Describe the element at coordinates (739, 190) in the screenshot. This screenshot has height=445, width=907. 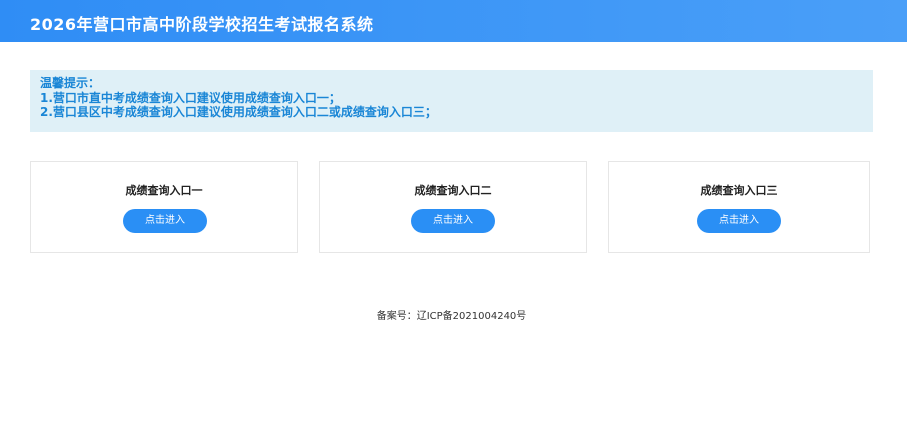
I see `query-entry-title-3: 成绩查询入口三` at that location.